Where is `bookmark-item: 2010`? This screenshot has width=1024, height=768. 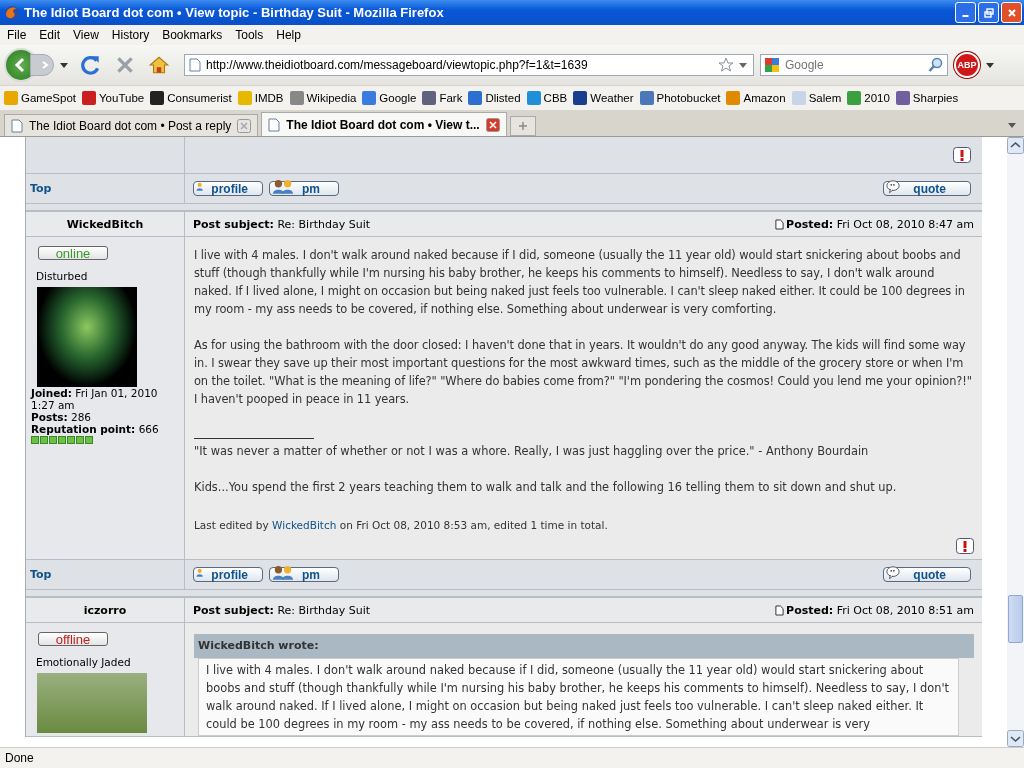
bookmark-item: 2010 is located at coordinates (868, 98).